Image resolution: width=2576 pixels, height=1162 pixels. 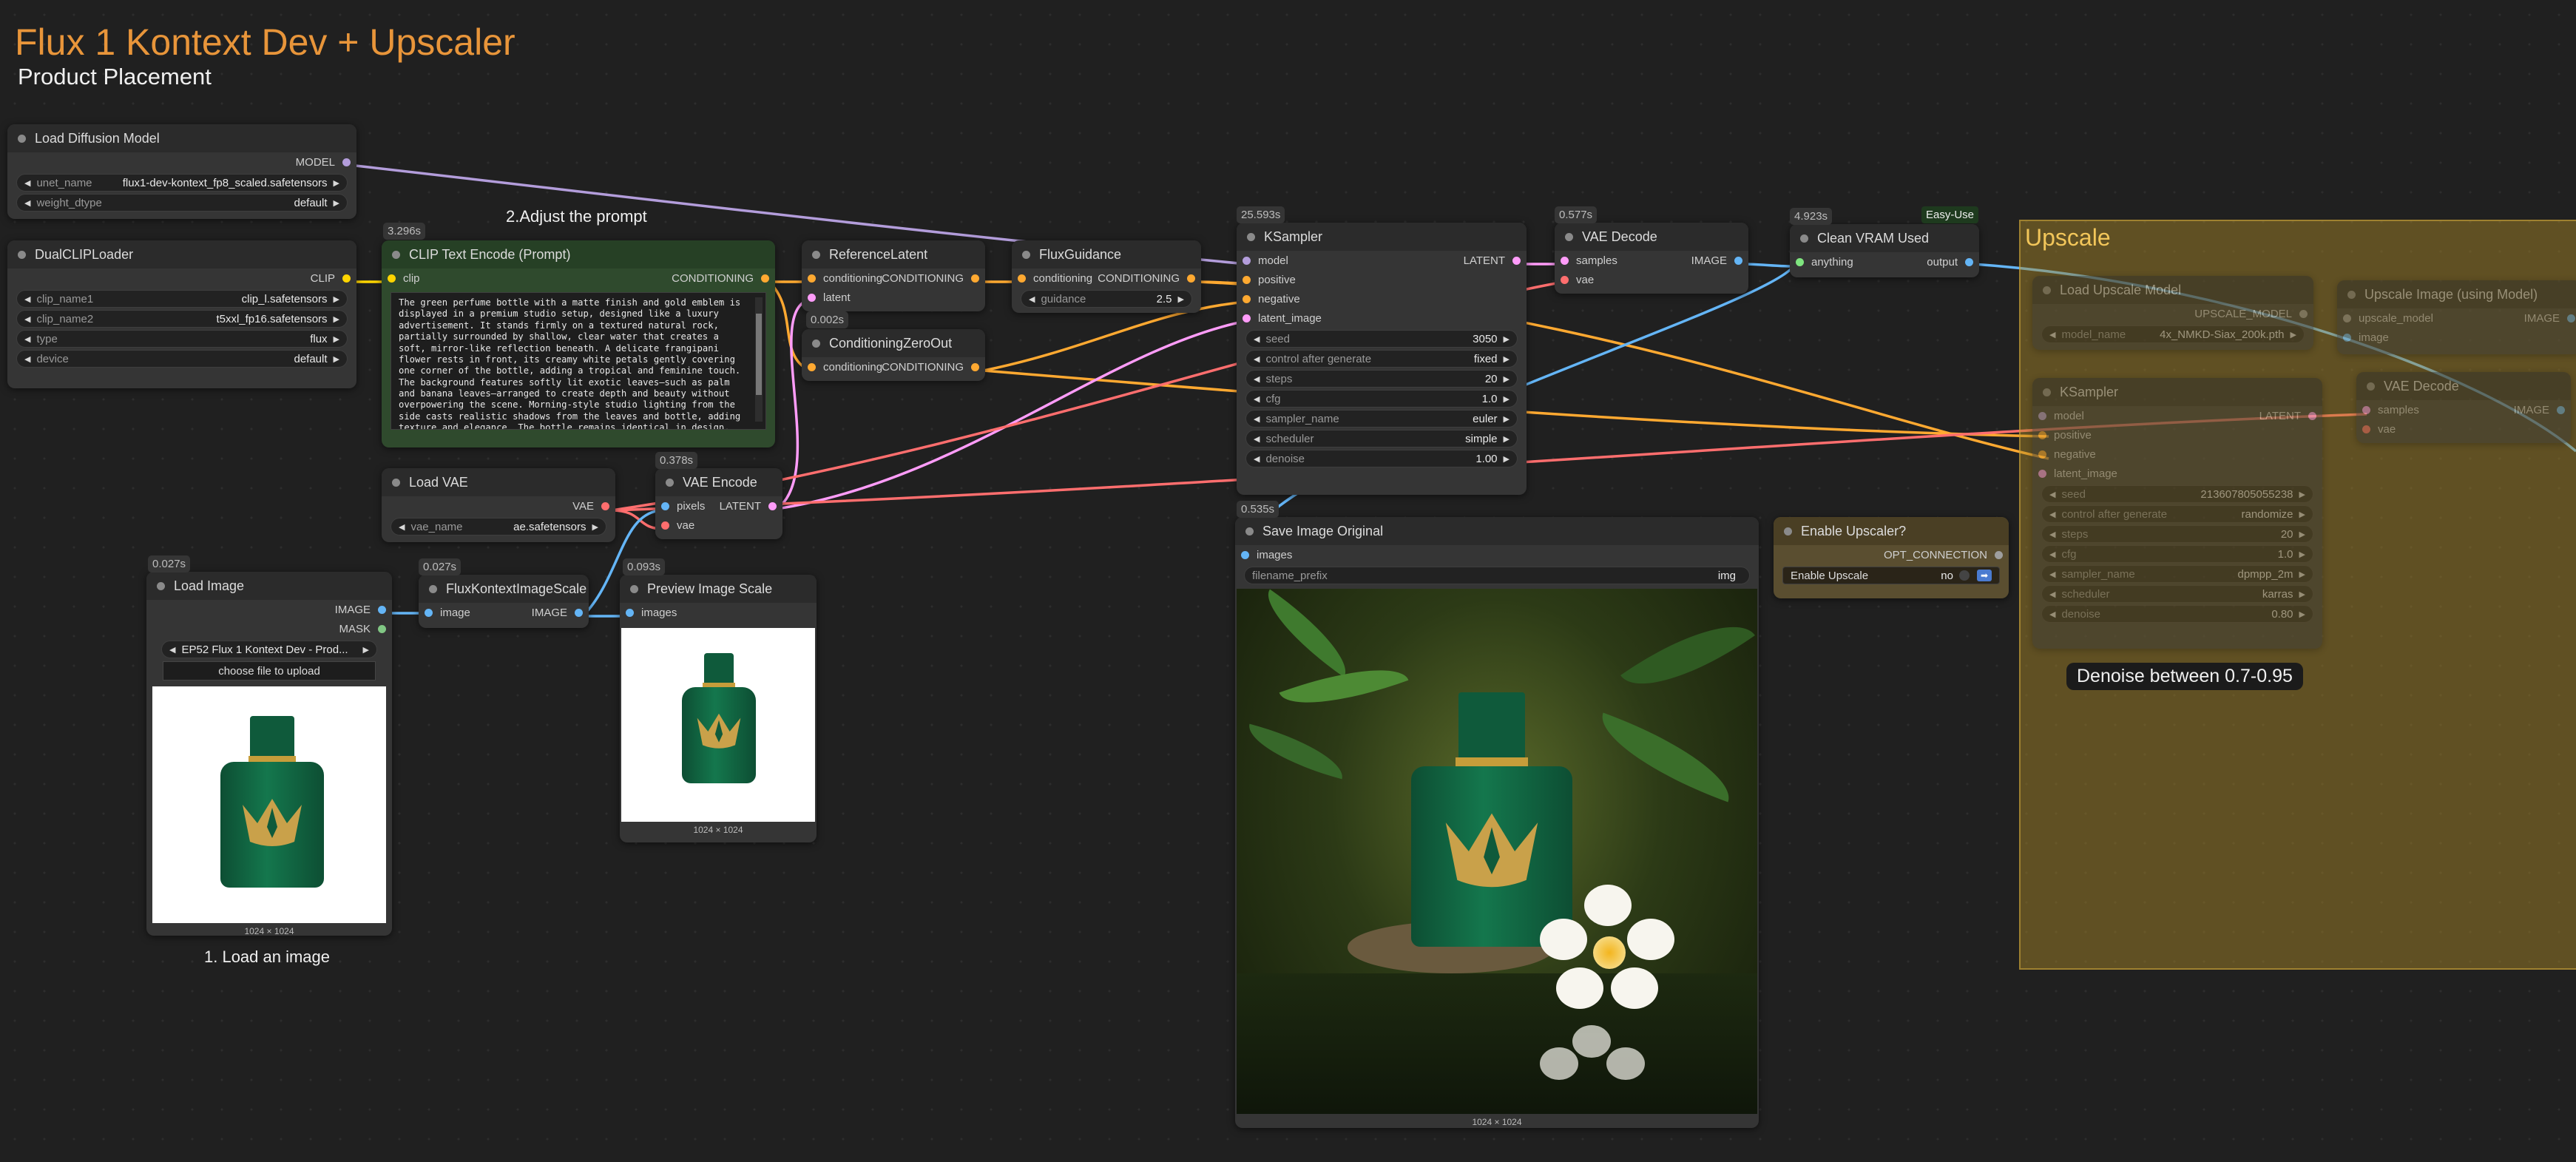 What do you see at coordinates (1891, 531) in the screenshot?
I see `node-header: Enable Upscaler?` at bounding box center [1891, 531].